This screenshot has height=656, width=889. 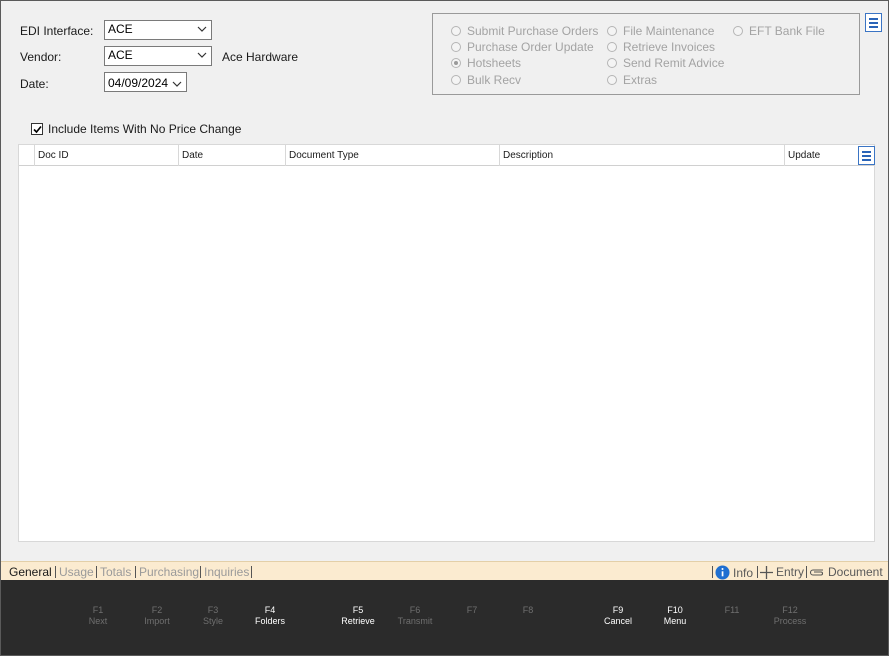 I want to click on tab-inquiries: Inquiries, so click(x=226, y=572).